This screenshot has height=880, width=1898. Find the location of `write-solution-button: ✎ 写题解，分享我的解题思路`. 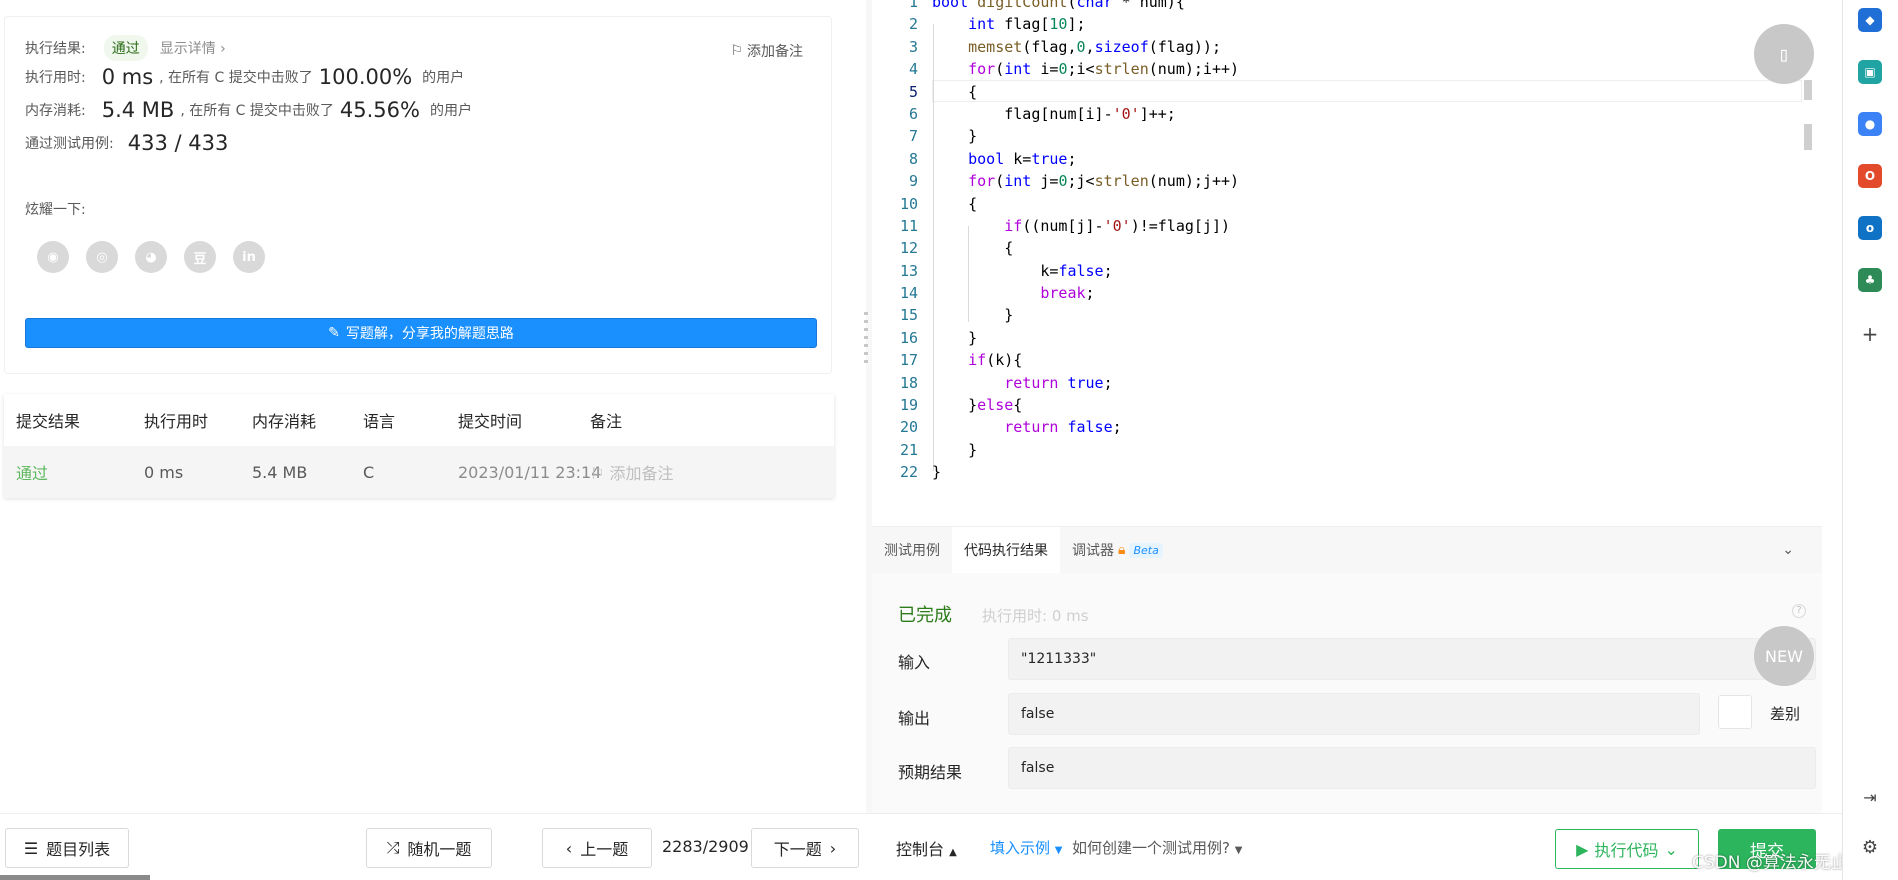

write-solution-button: ✎ 写题解，分享我的解题思路 is located at coordinates (421, 333).